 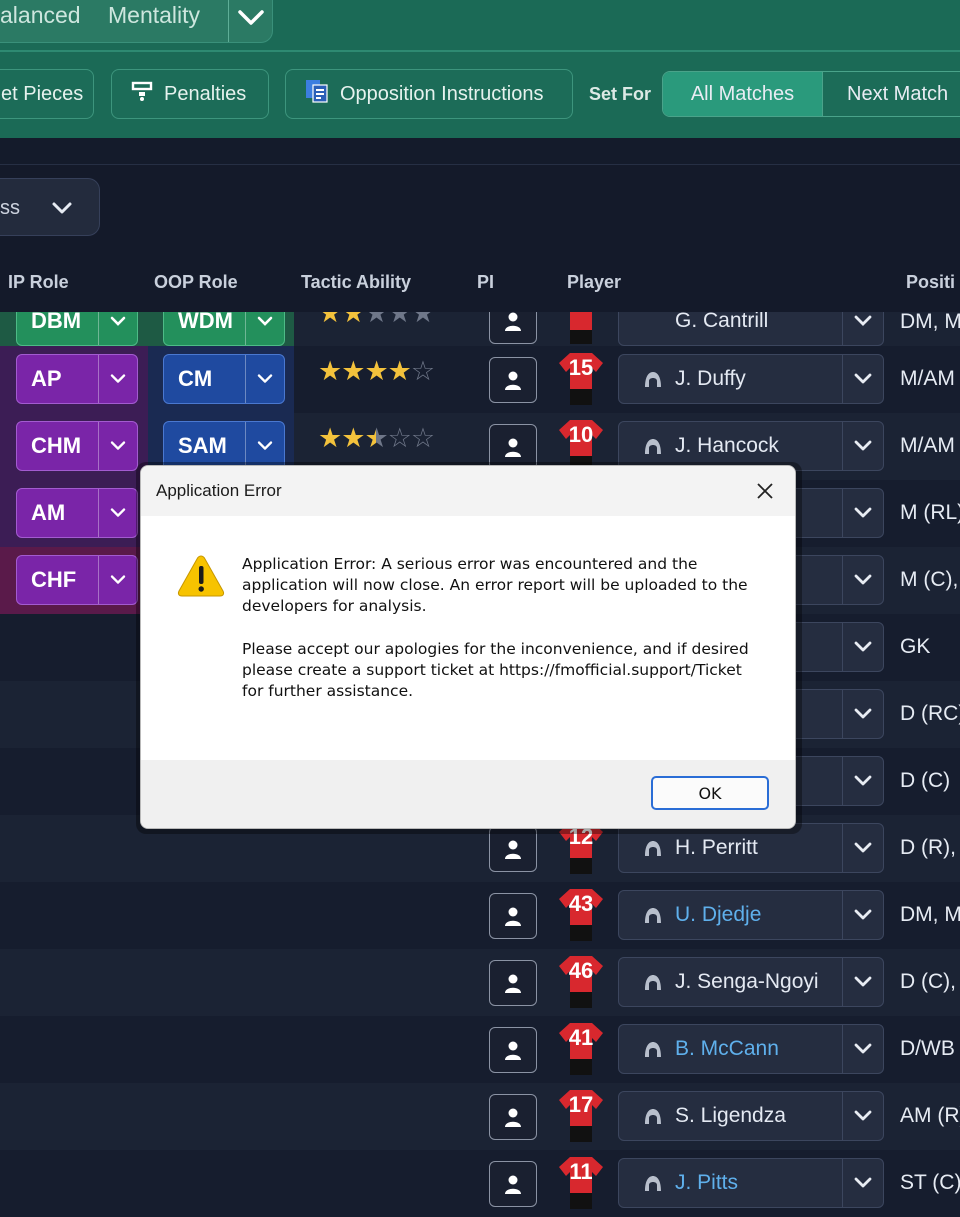 What do you see at coordinates (730, 1115) in the screenshot?
I see `player-name: S. Ligendza` at bounding box center [730, 1115].